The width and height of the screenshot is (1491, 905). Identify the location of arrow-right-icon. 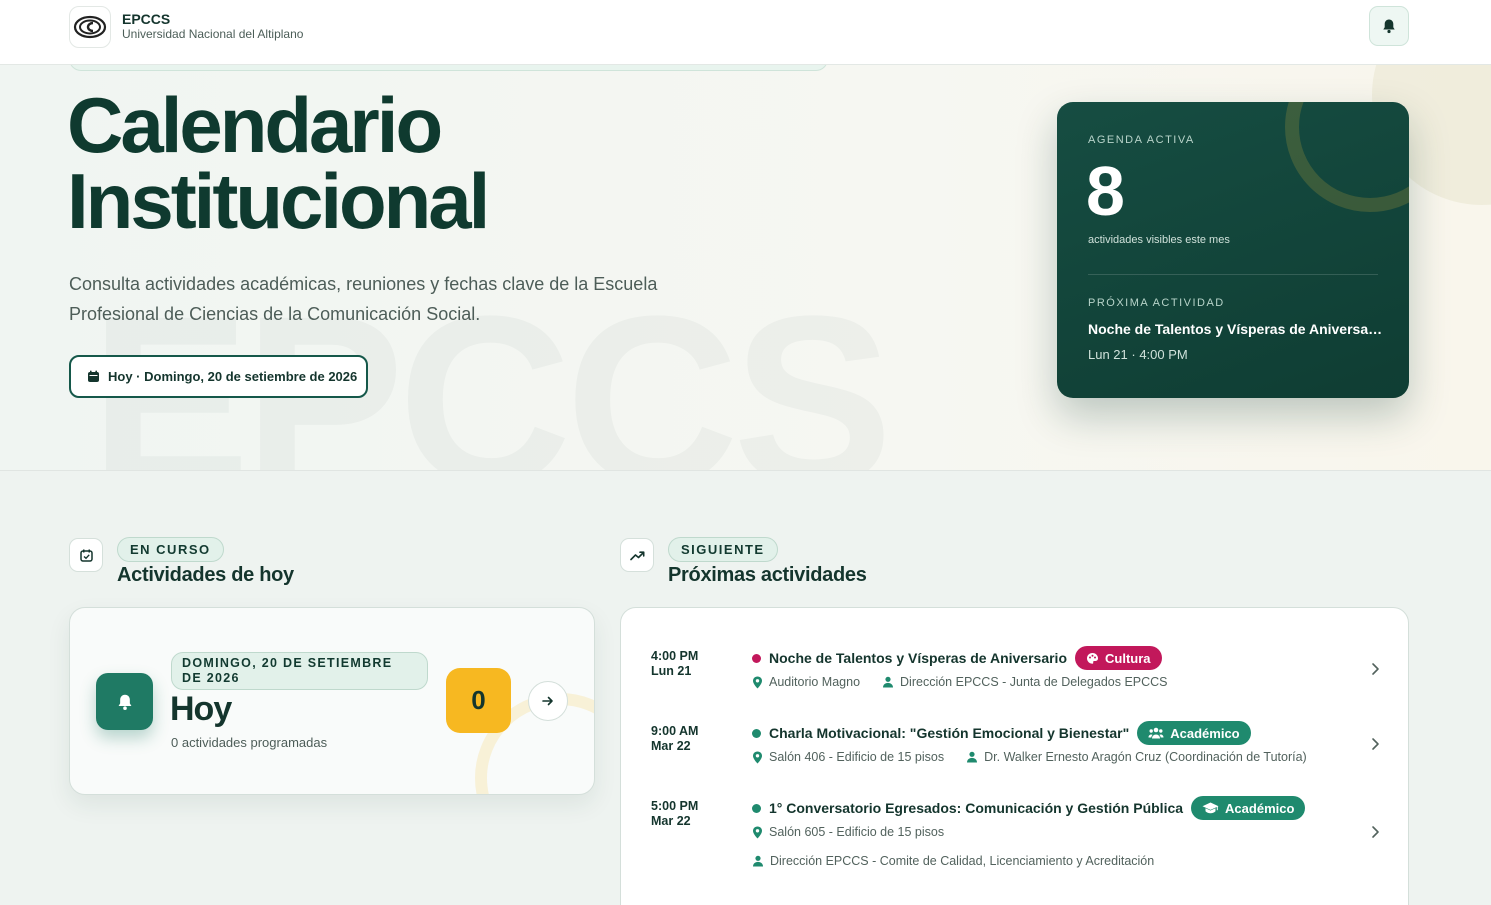
(547, 701).